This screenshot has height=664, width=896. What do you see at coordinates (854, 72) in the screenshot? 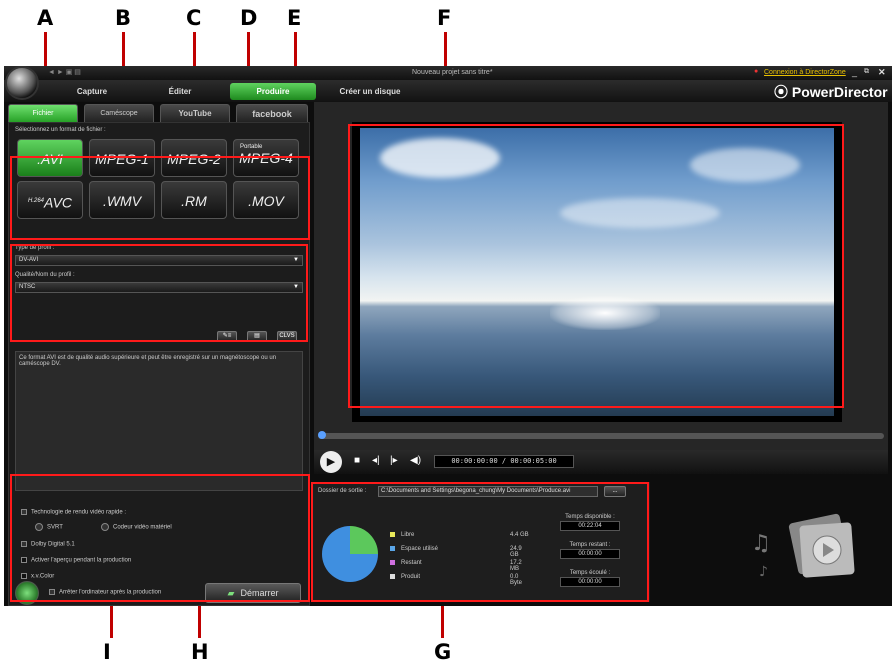
I see `minimize-icon: _` at bounding box center [854, 72].